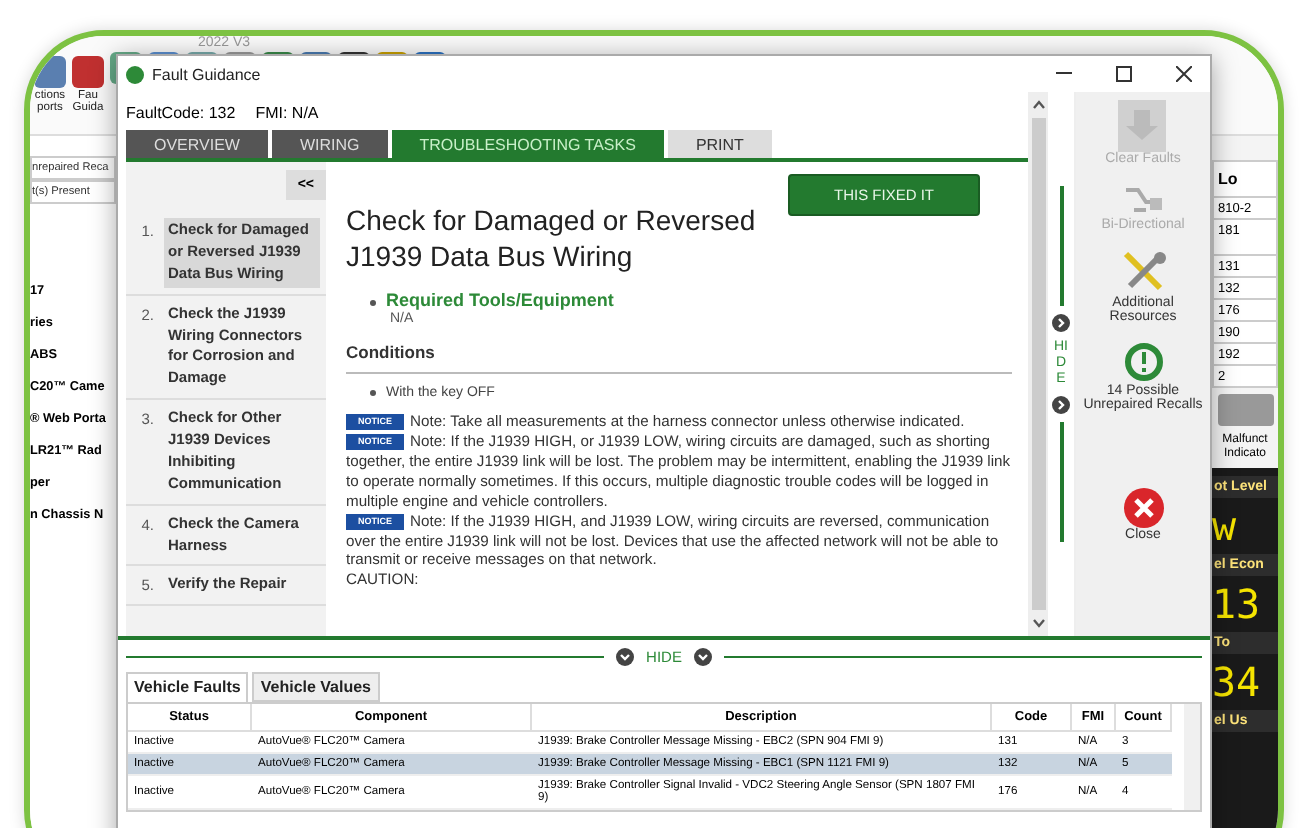 Image resolution: width=1306 pixels, height=828 pixels. What do you see at coordinates (1143, 272) in the screenshot?
I see `wrench-screwdriver-icon` at bounding box center [1143, 272].